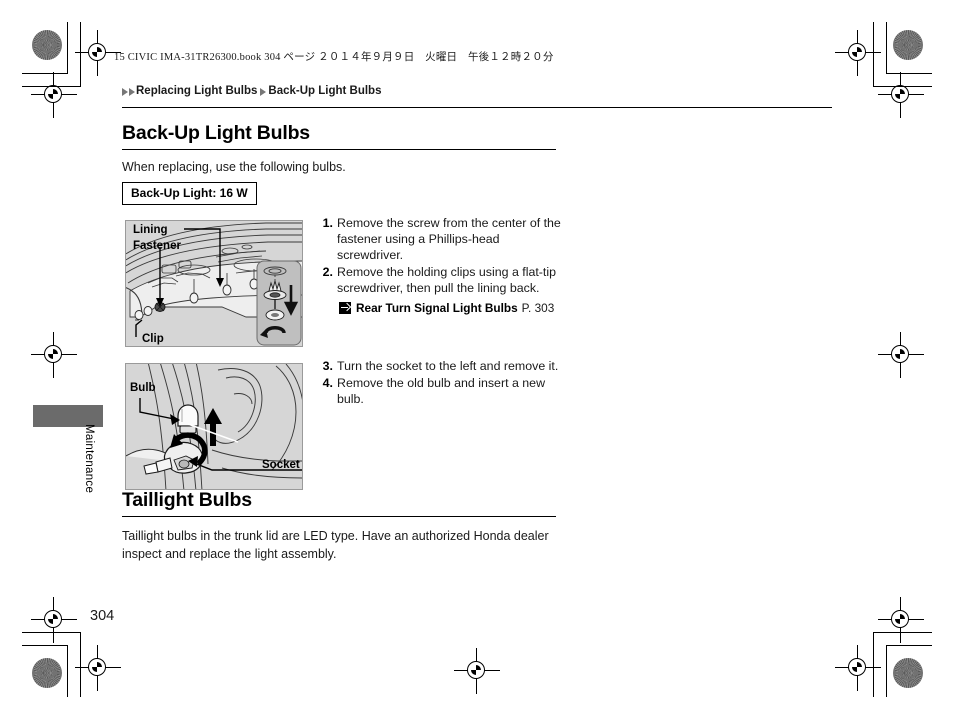 The image size is (954, 718). What do you see at coordinates (89, 459) in the screenshot?
I see `chapter-tab-label: Maintenance` at bounding box center [89, 459].